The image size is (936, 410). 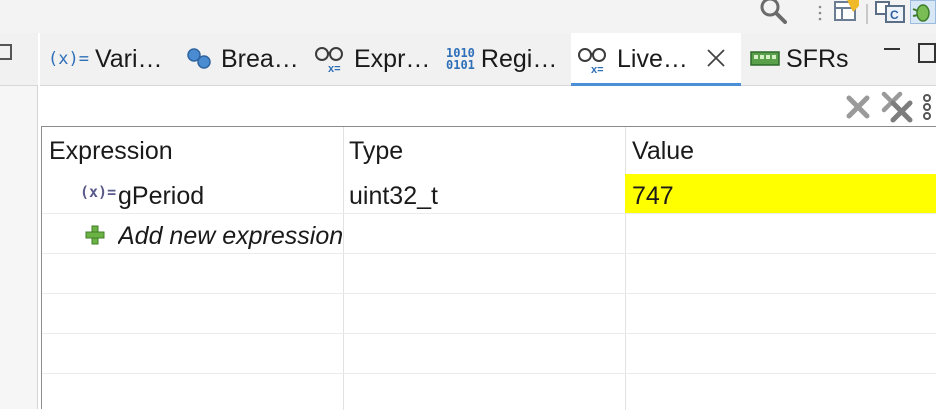 What do you see at coordinates (894, 15) in the screenshot?
I see `svg-text: C` at bounding box center [894, 15].